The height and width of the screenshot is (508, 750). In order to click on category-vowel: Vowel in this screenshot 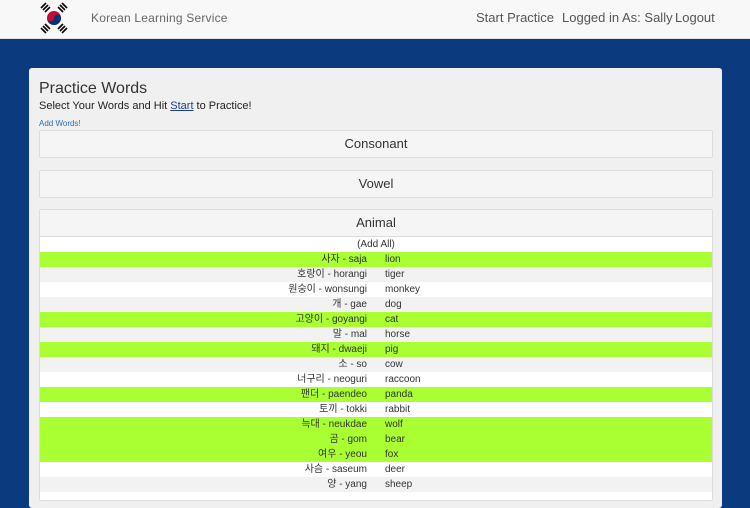, I will do `click(376, 184)`.